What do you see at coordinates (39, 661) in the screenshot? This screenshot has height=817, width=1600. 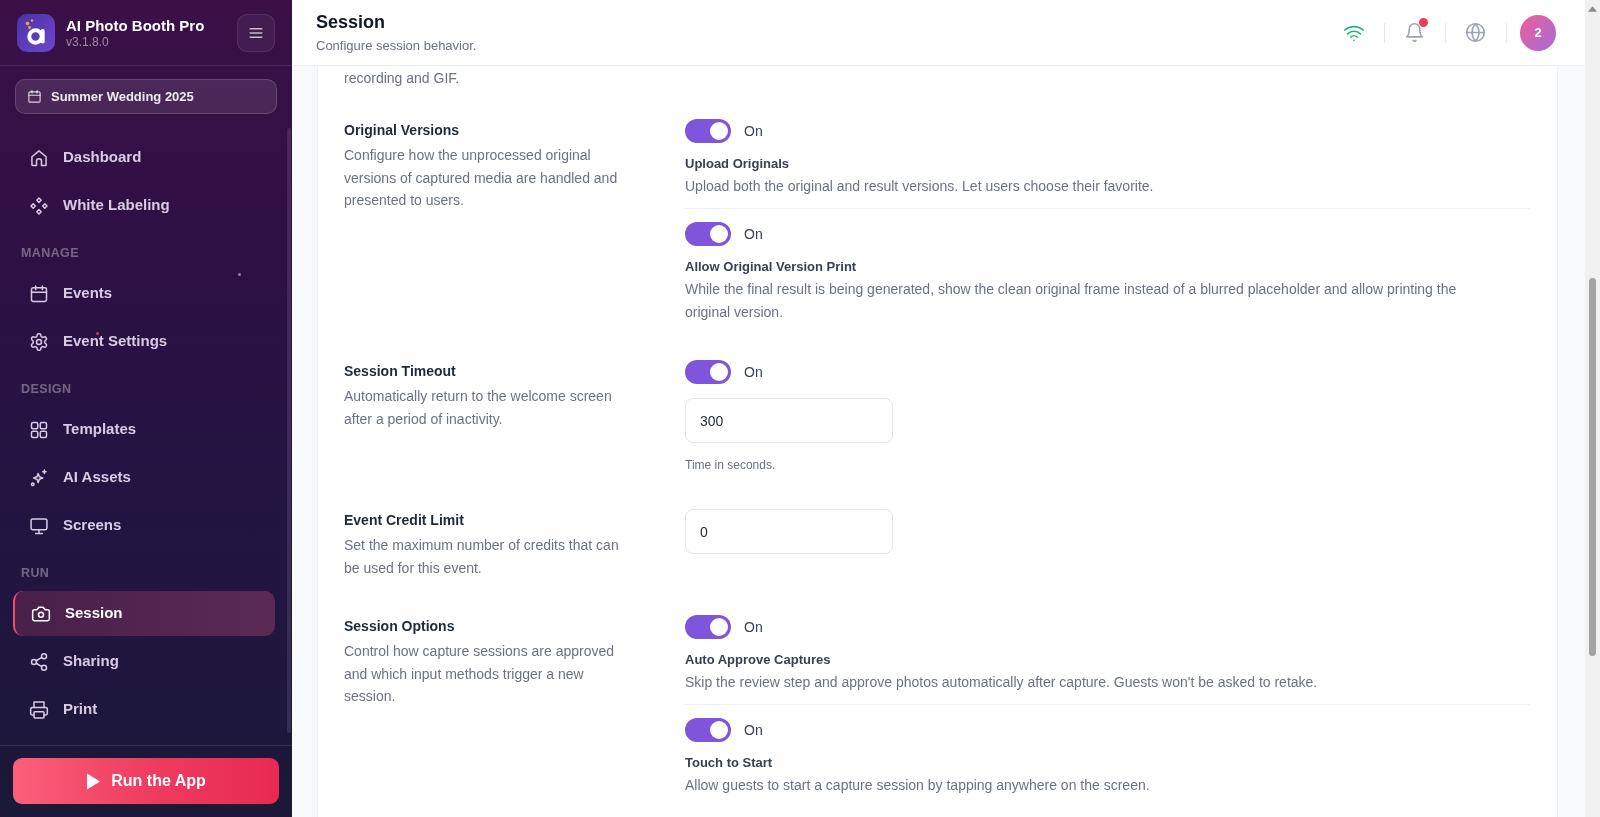 I see `share-icon` at bounding box center [39, 661].